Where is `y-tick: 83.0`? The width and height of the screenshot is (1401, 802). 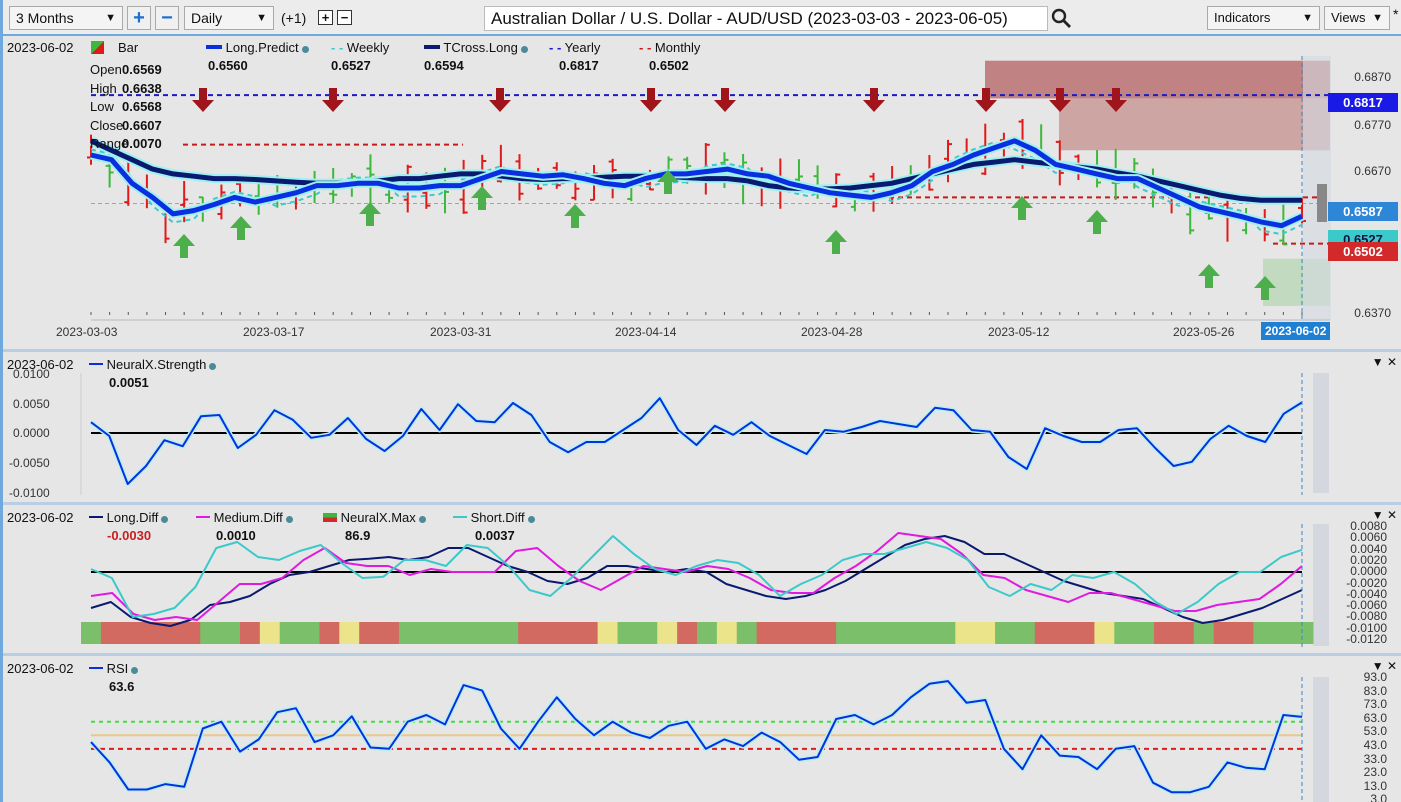 y-tick: 83.0 is located at coordinates (1375, 690).